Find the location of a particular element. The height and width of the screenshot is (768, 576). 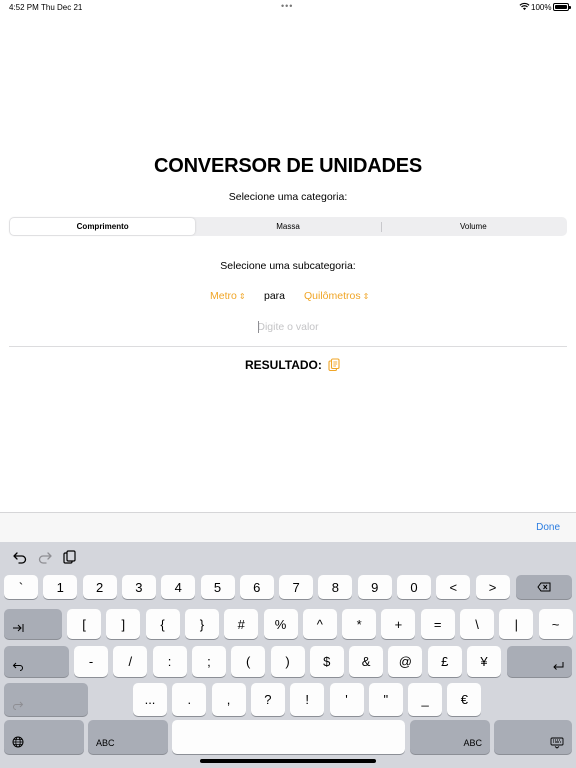

done-button: Done is located at coordinates (548, 527).